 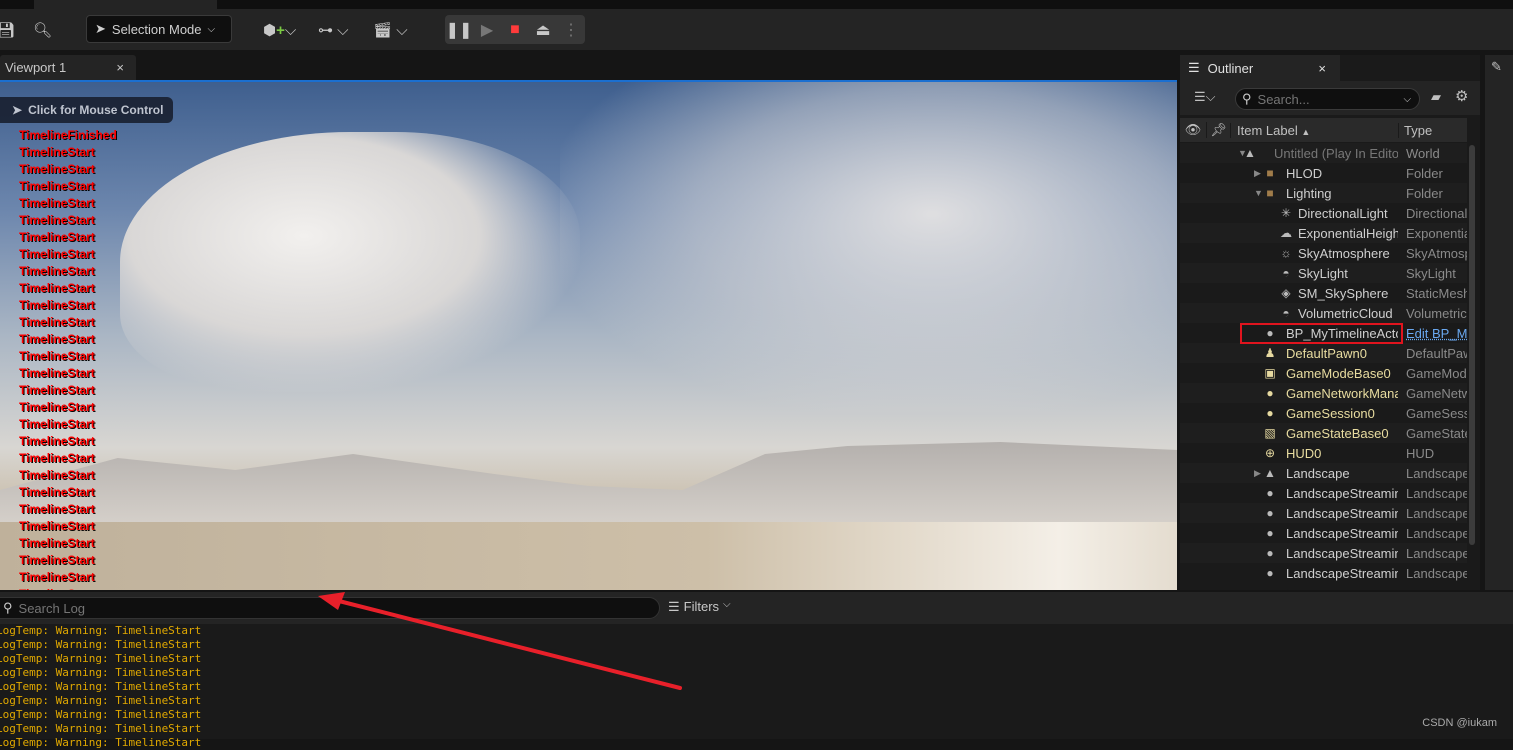 I want to click on outliner-row: ⊕ HUD0 HUD, so click(x=1323, y=453).